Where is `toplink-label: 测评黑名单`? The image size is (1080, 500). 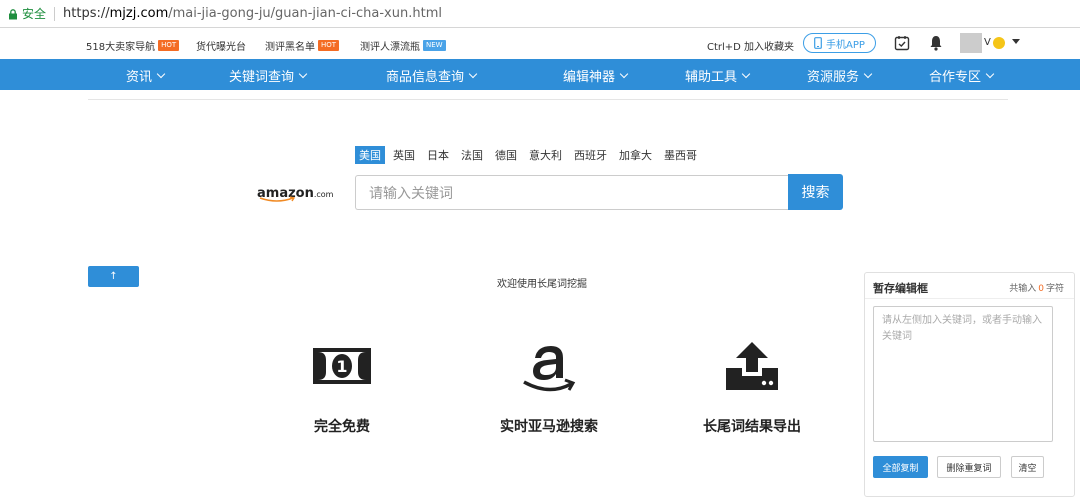
toplink-label: 测评黑名单 is located at coordinates (290, 47).